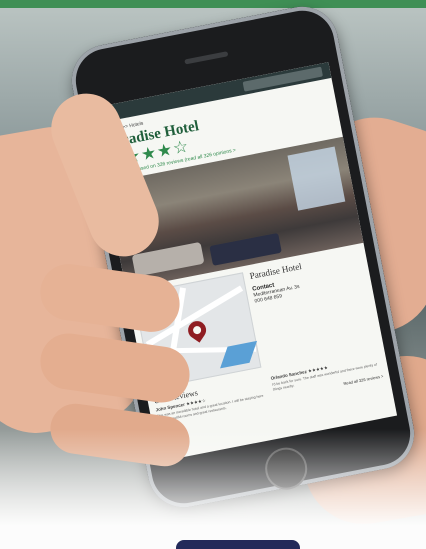 Image resolution: width=426 pixels, height=549 pixels. Describe the element at coordinates (238, 544) in the screenshot. I see `bottom-tab` at that location.